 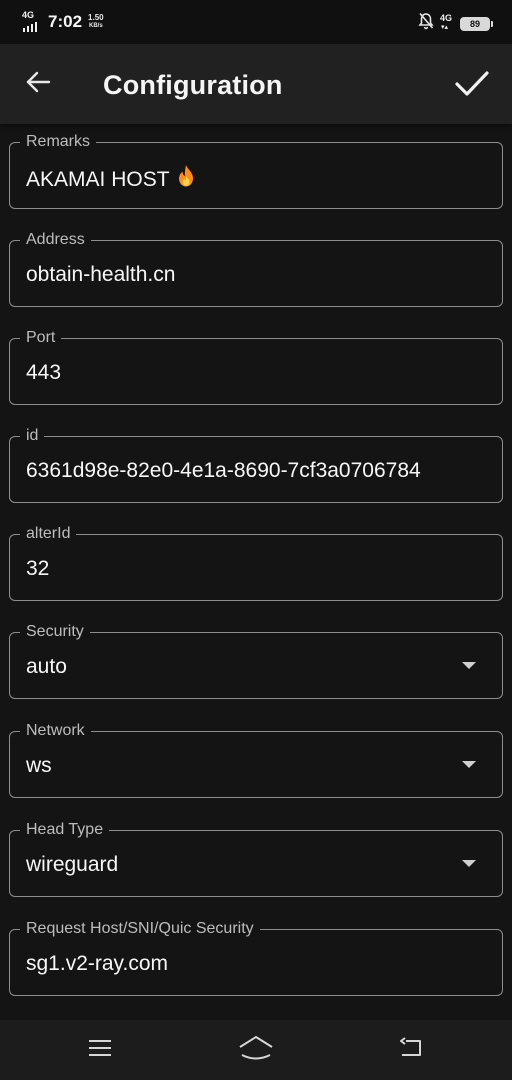 What do you see at coordinates (140, 929) in the screenshot?
I see `request-host-label: Request Host/SNI/Quic Security` at bounding box center [140, 929].